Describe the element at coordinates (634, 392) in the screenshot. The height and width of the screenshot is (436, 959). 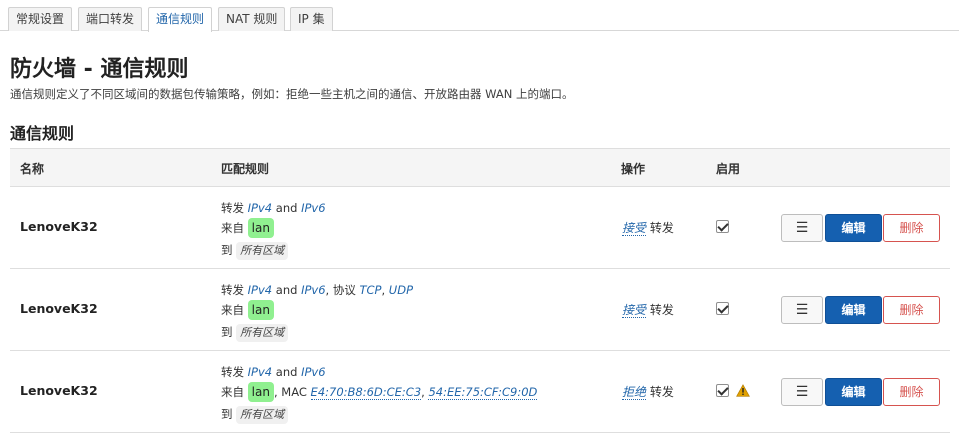
I see `action-verb: 拒绝` at that location.